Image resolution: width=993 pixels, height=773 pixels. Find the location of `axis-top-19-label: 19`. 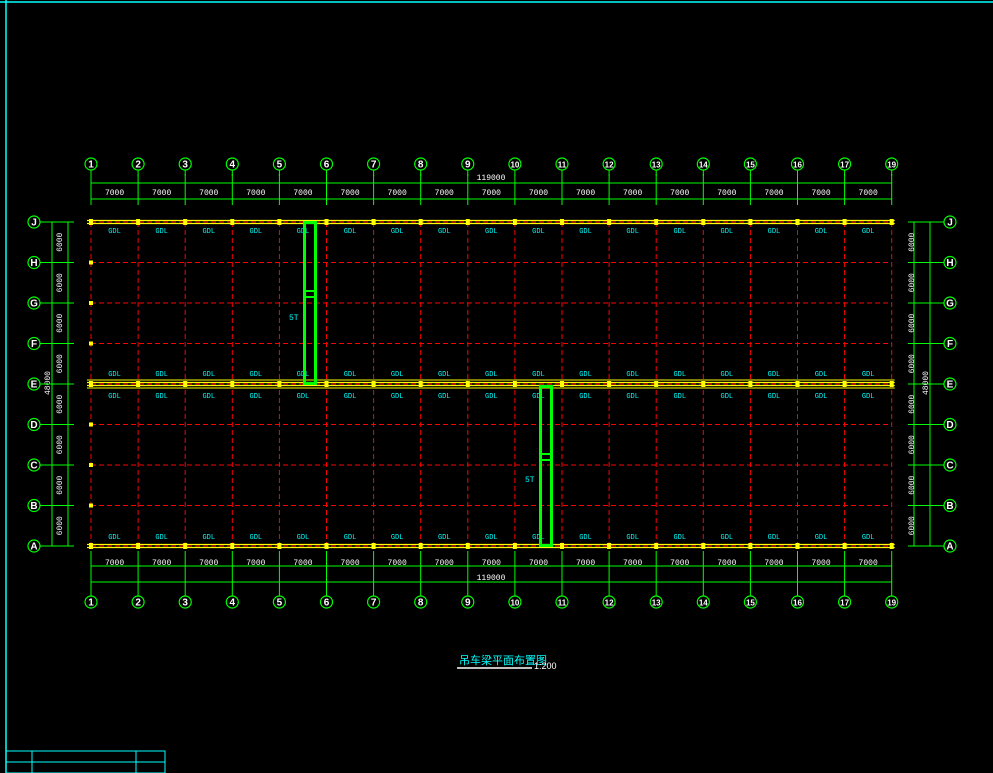

axis-top-19-label: 19 is located at coordinates (891, 165).